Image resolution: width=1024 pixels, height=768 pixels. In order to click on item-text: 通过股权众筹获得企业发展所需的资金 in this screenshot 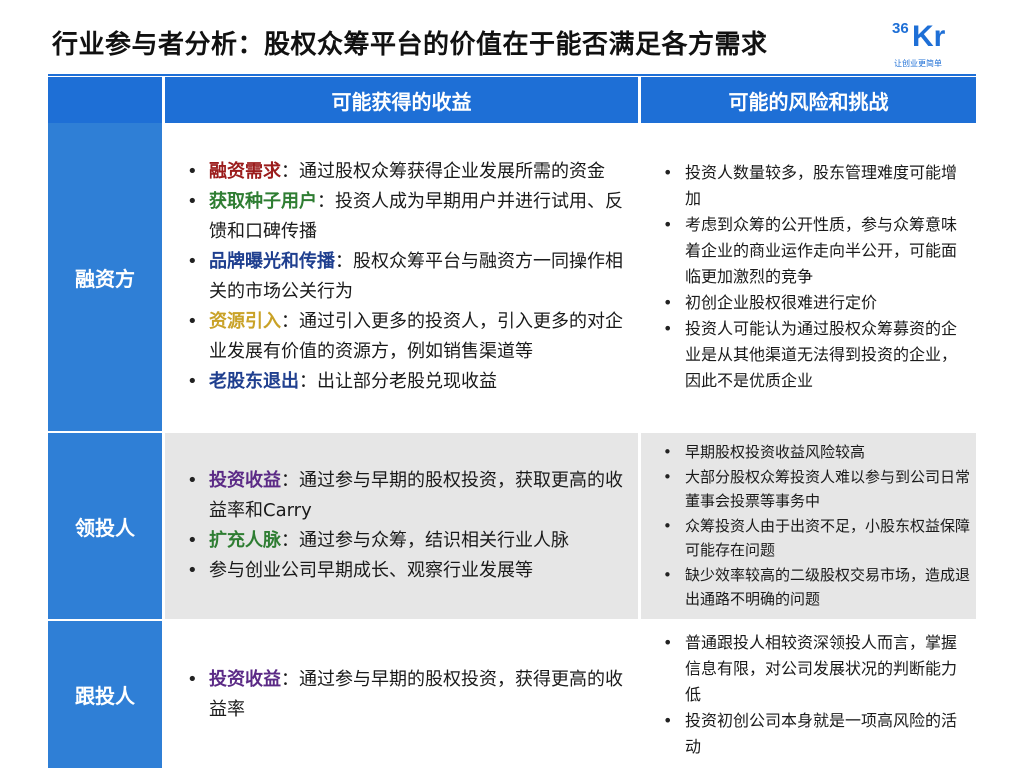, I will do `click(452, 171)`.